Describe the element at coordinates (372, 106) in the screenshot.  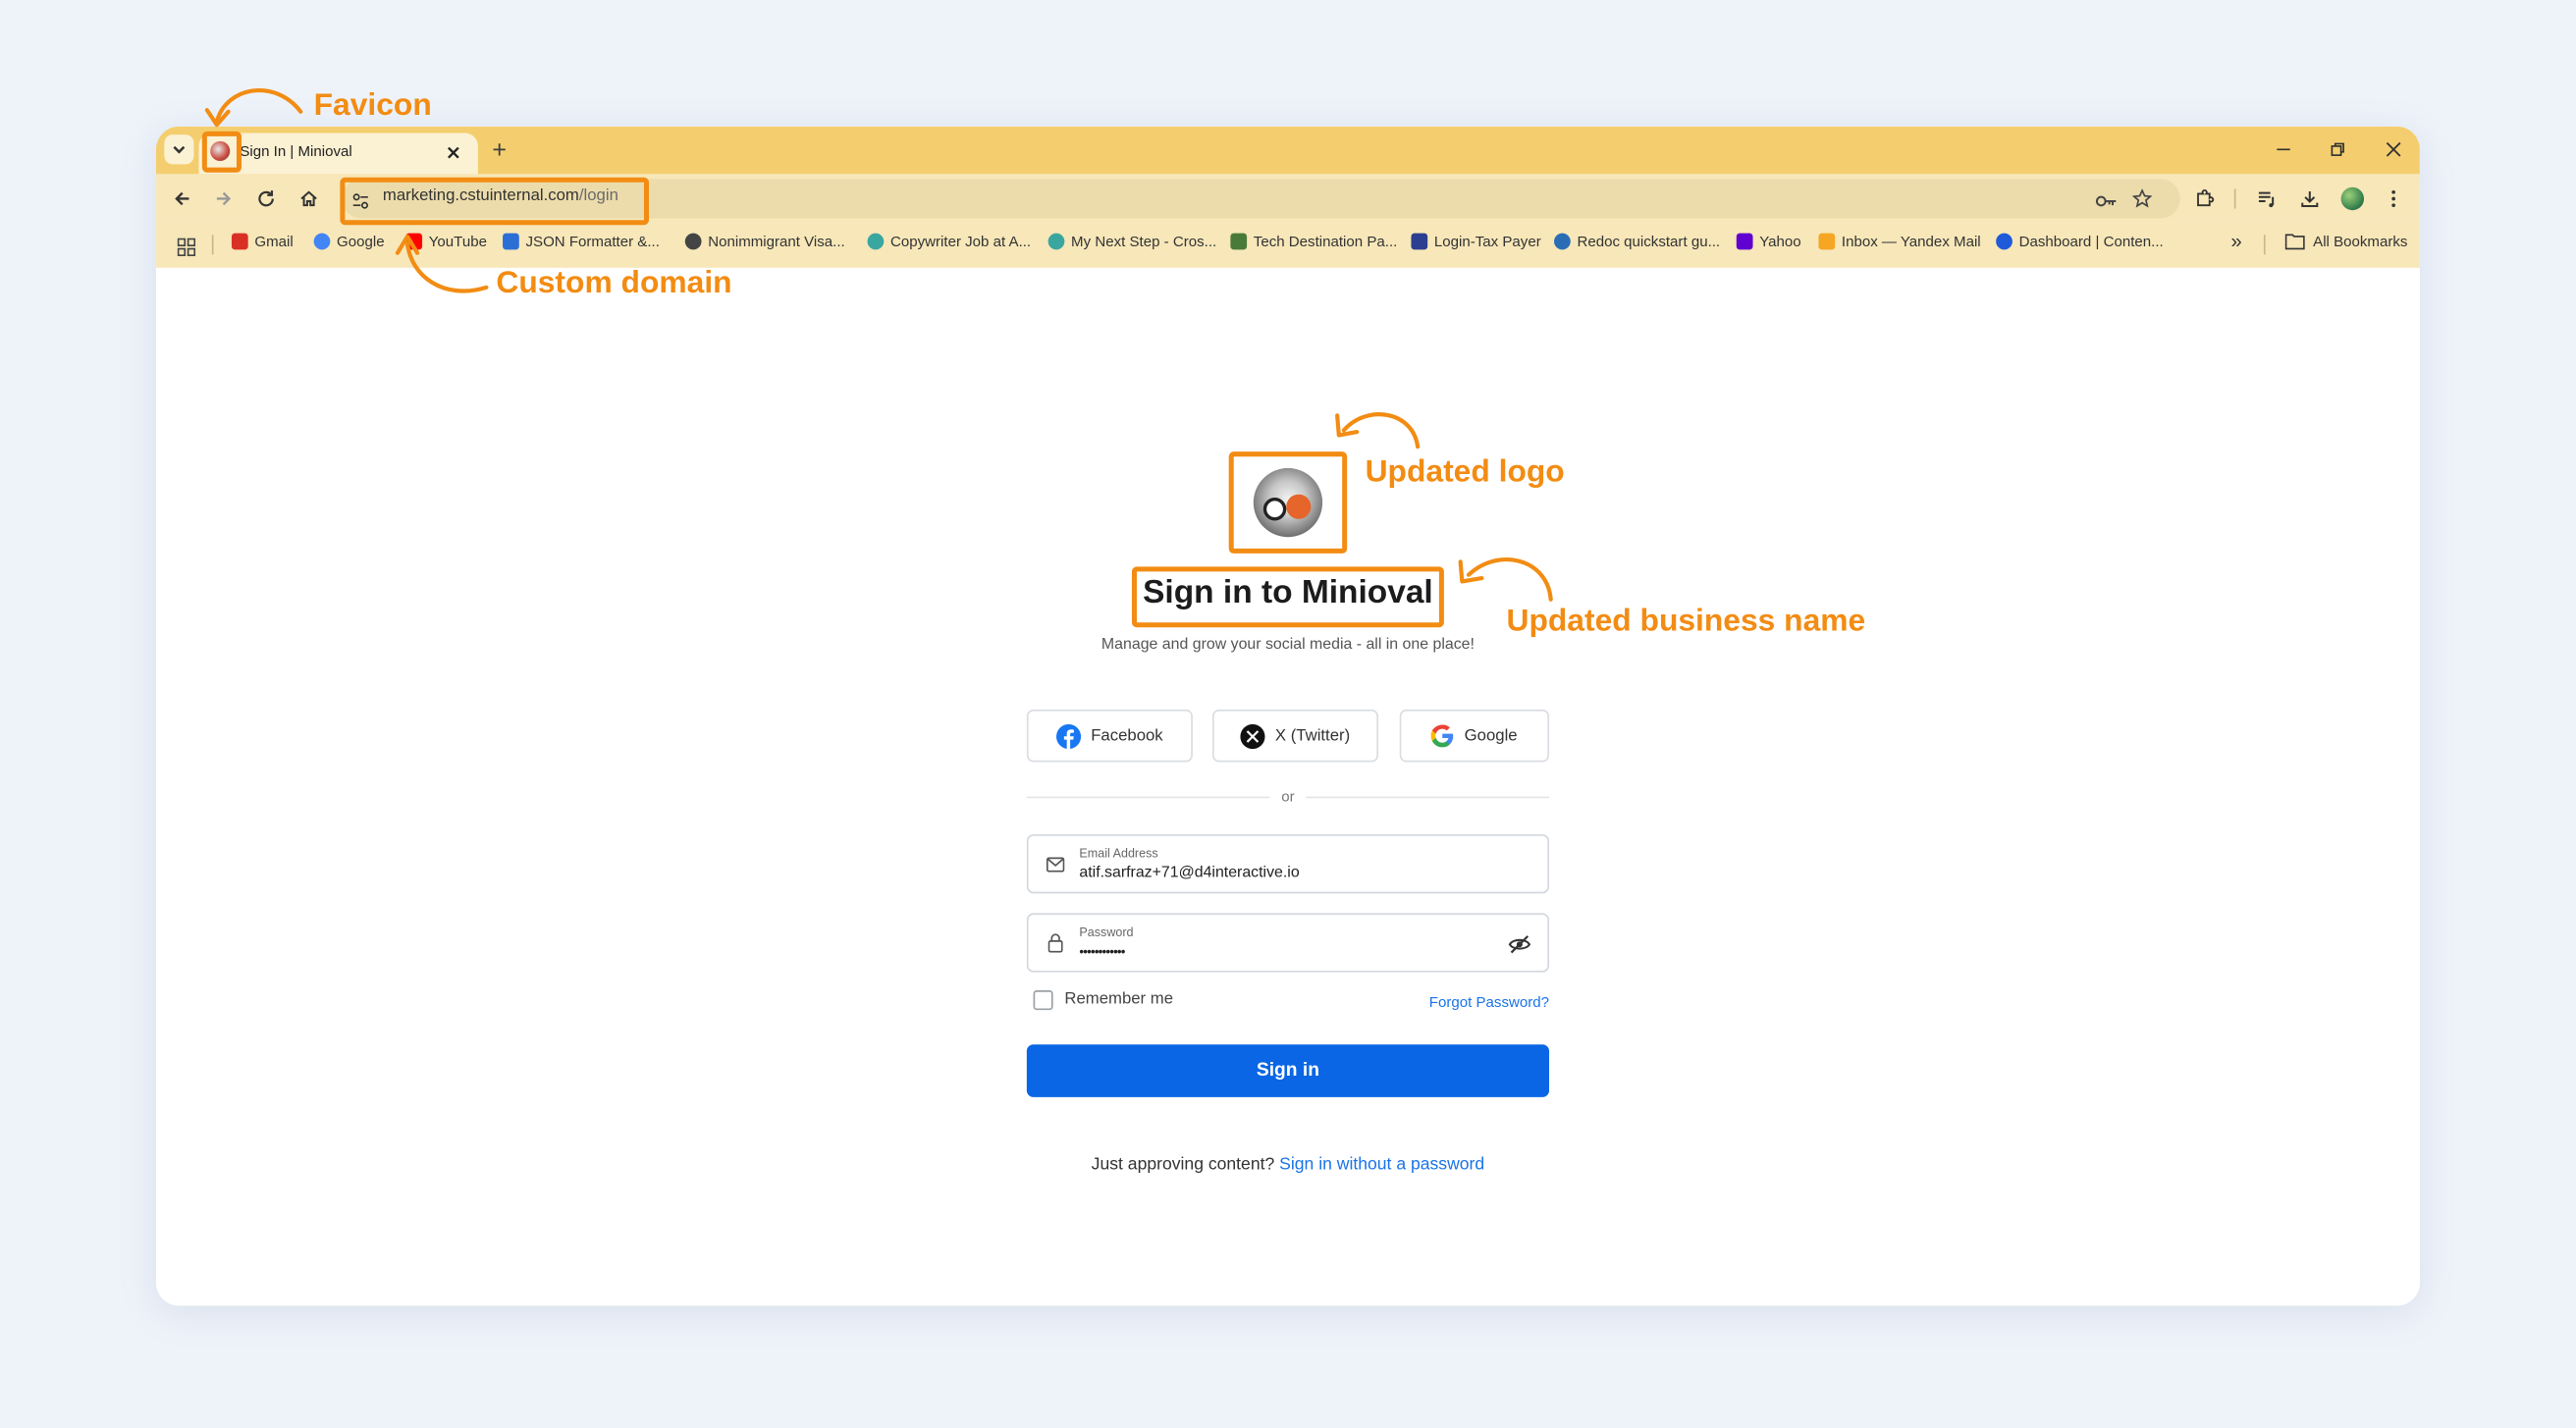
I see `favicon-annotation: Favicon` at that location.